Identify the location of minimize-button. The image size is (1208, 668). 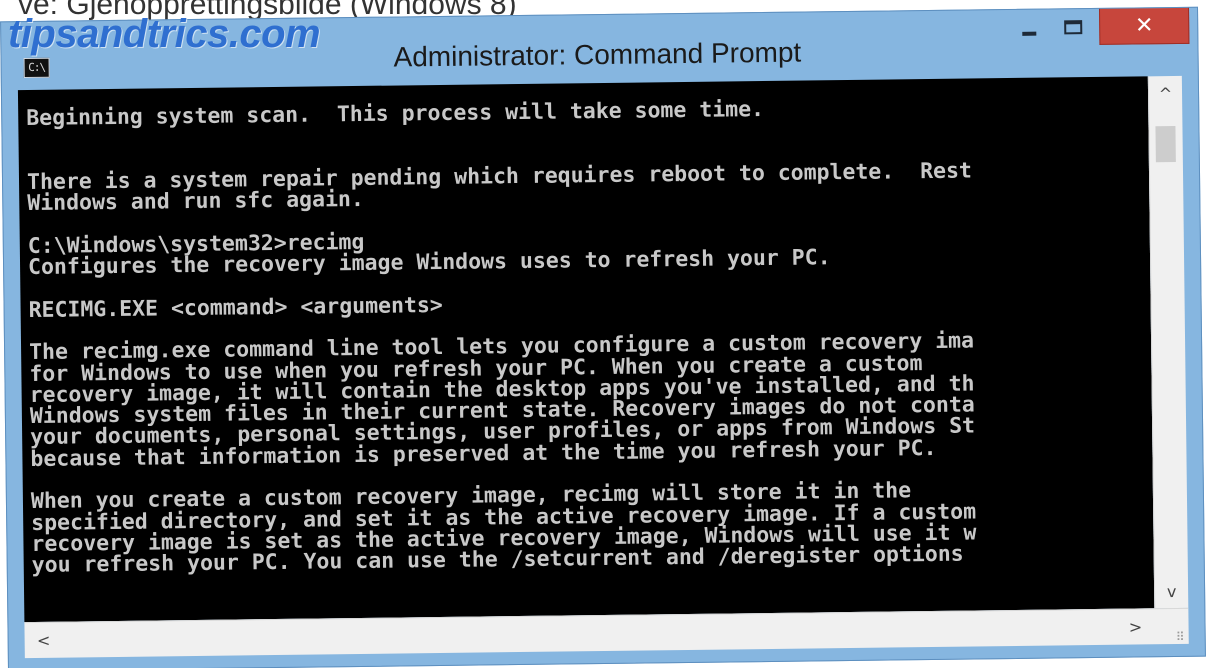
(1029, 28).